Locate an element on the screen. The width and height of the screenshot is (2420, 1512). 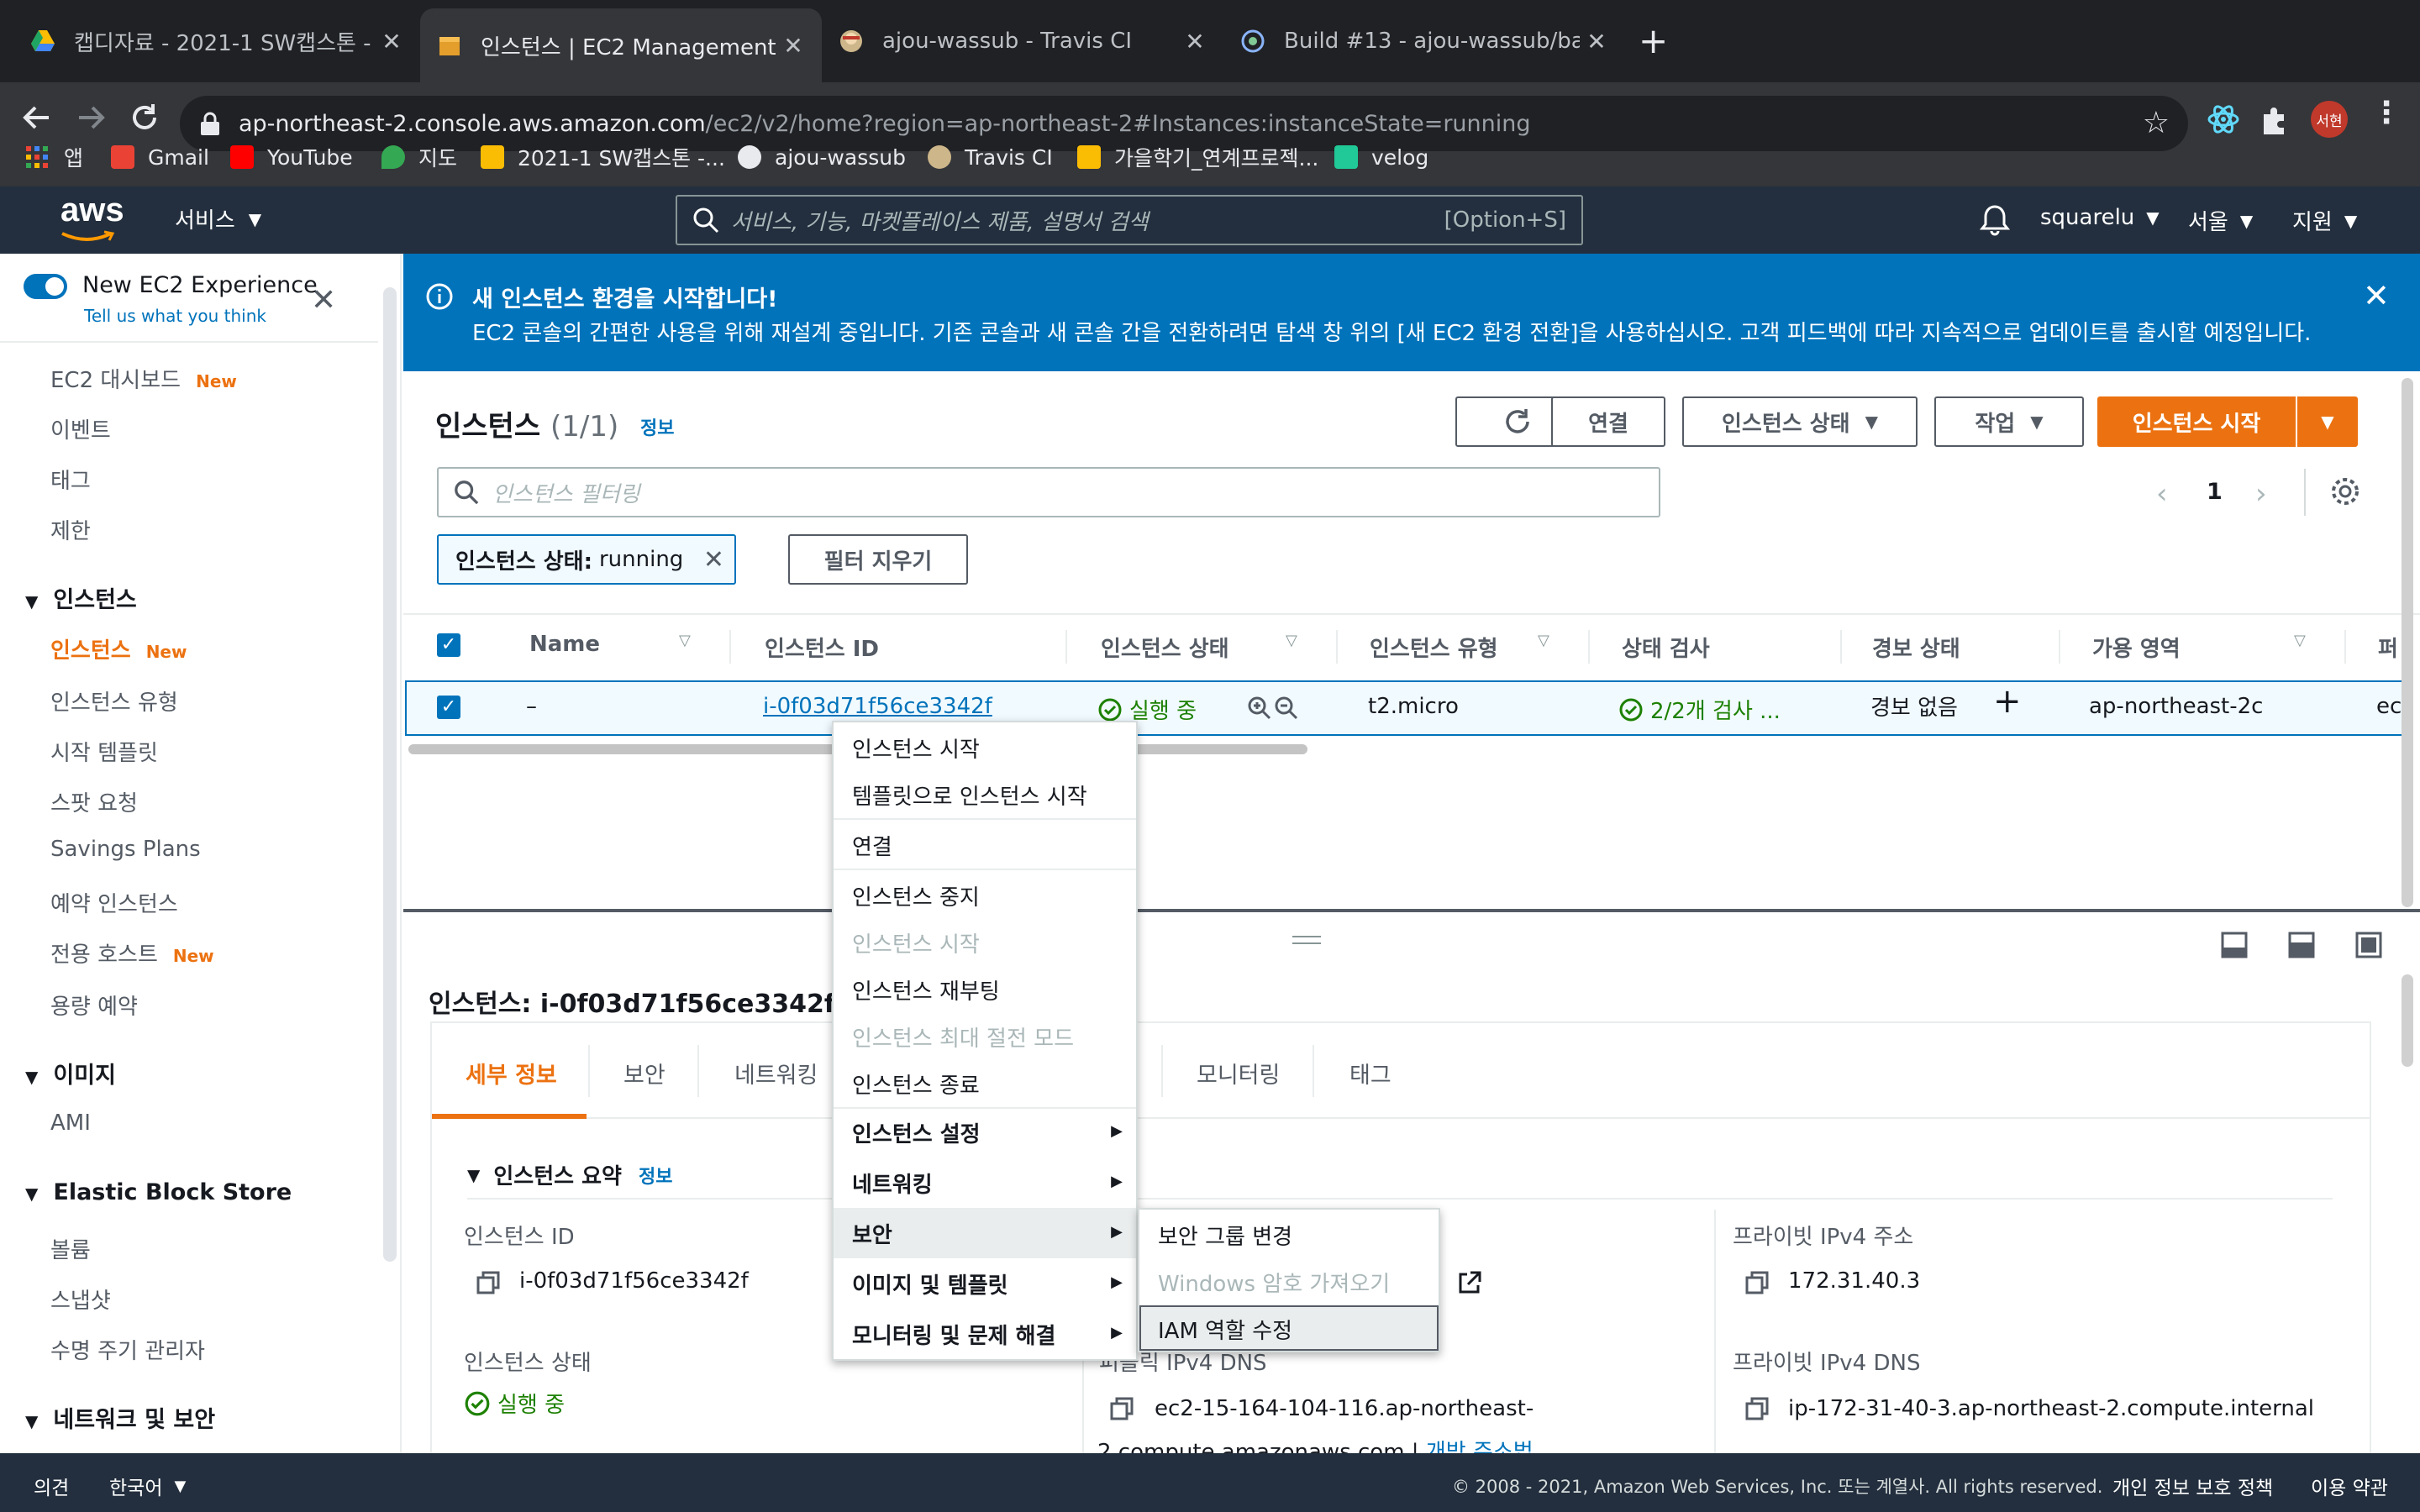
column-header-instance-type: 인스턴스 유형 is located at coordinates (1434, 647).